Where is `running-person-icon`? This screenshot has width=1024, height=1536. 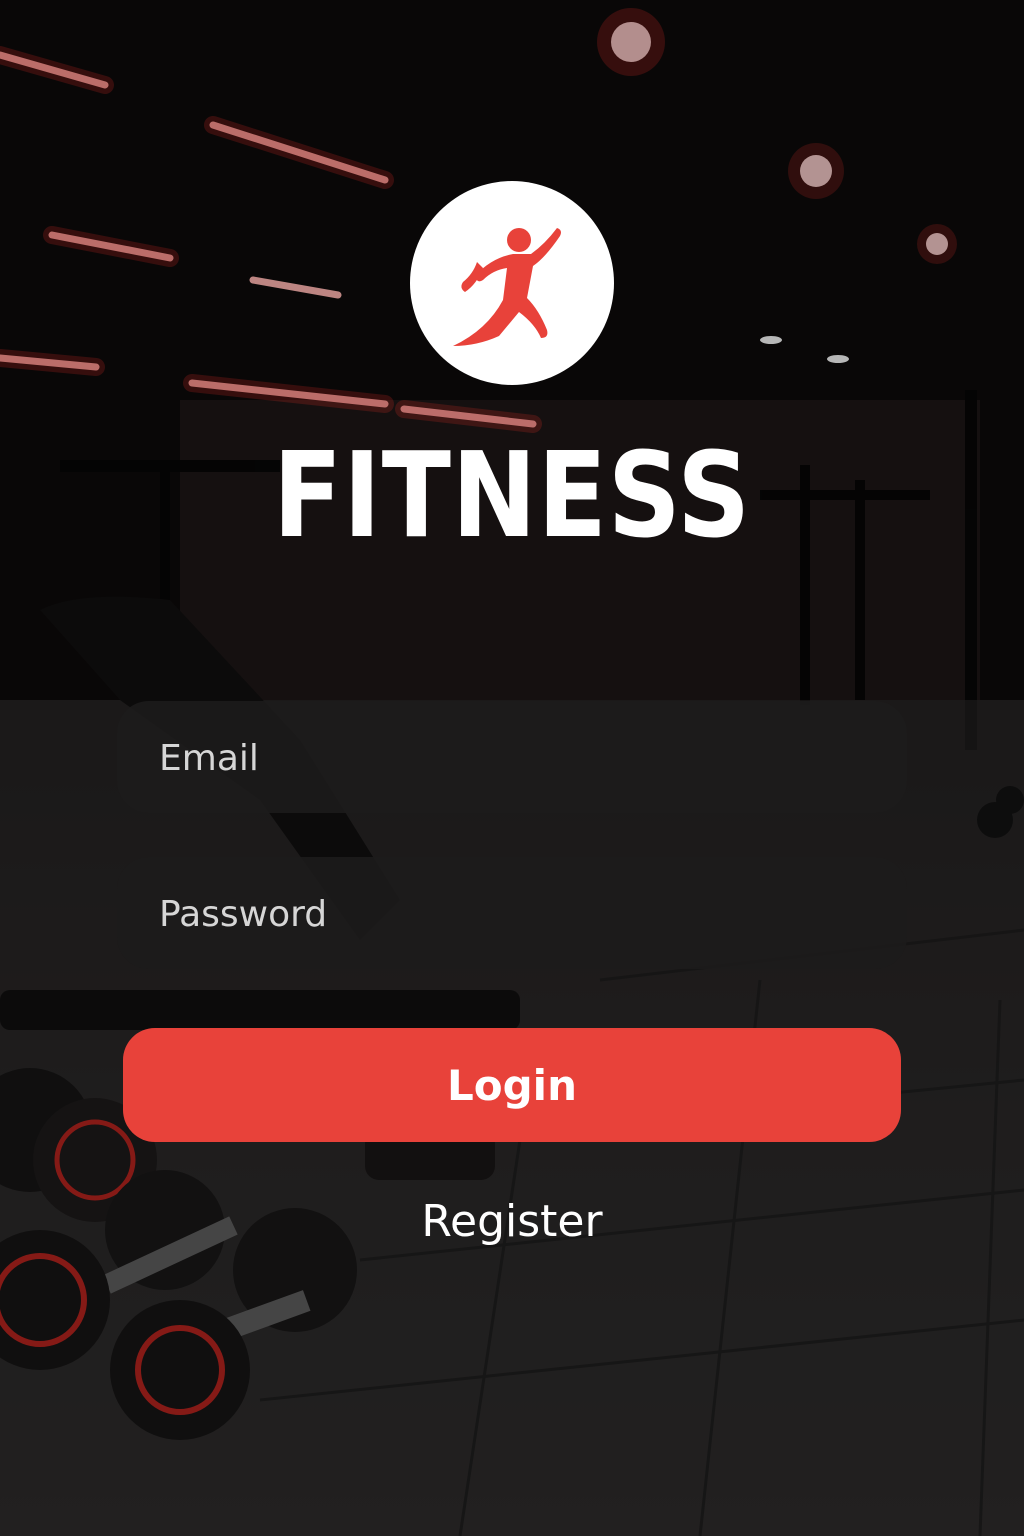
running-person-icon is located at coordinates (507, 287).